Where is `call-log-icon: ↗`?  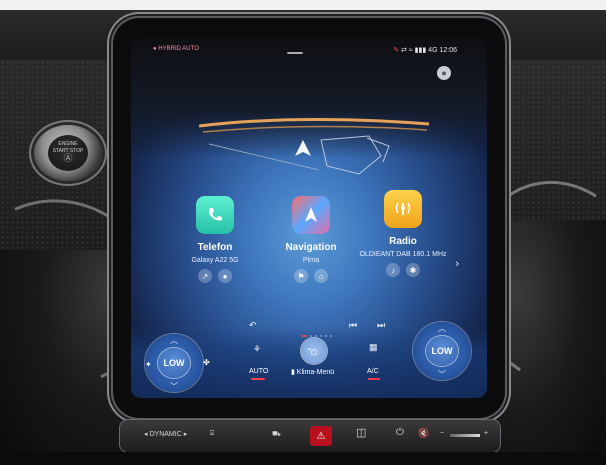 call-log-icon: ↗ is located at coordinates (205, 276).